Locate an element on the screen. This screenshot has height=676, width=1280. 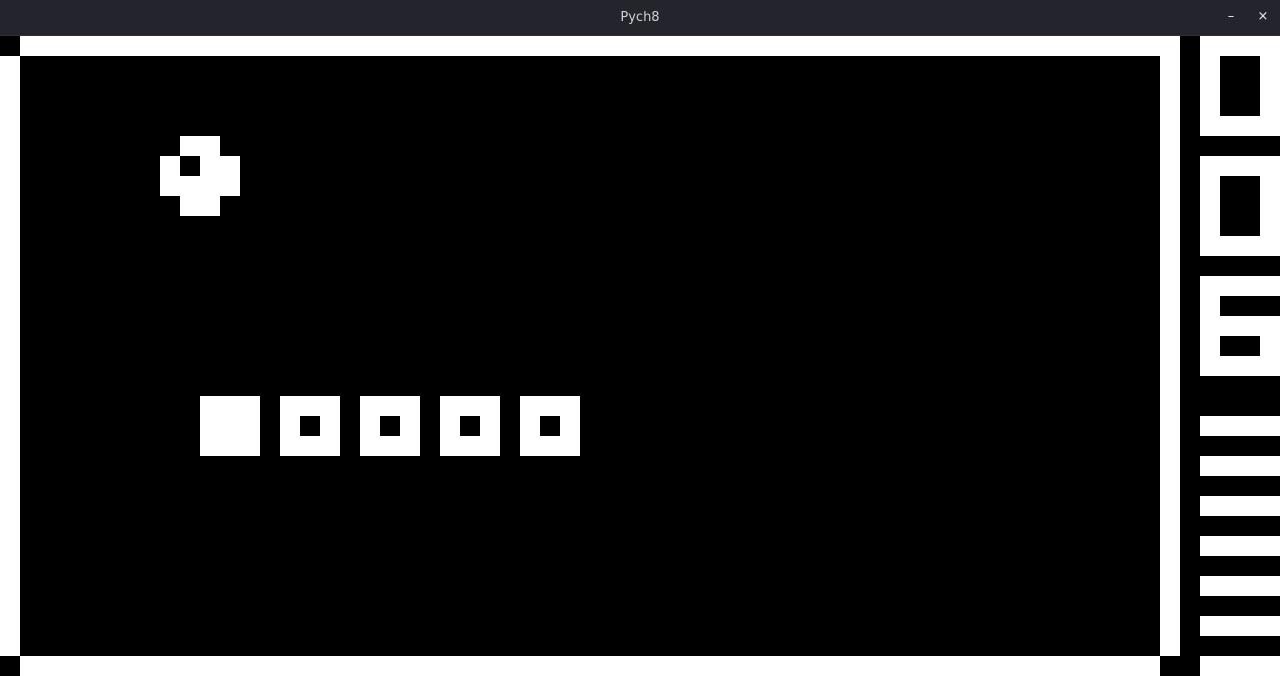
ball-icon is located at coordinates (200, 176).